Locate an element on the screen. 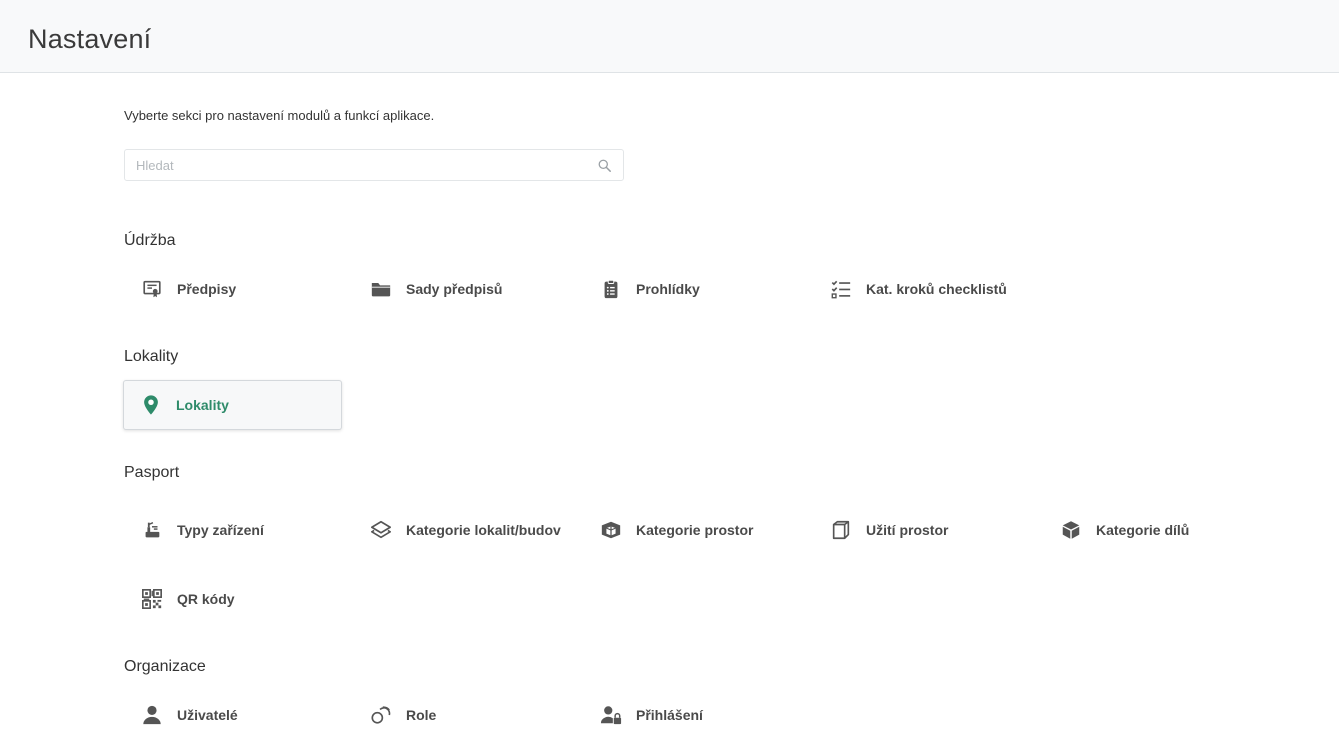  settings-item-label: Kategorie prostor is located at coordinates (695, 530).